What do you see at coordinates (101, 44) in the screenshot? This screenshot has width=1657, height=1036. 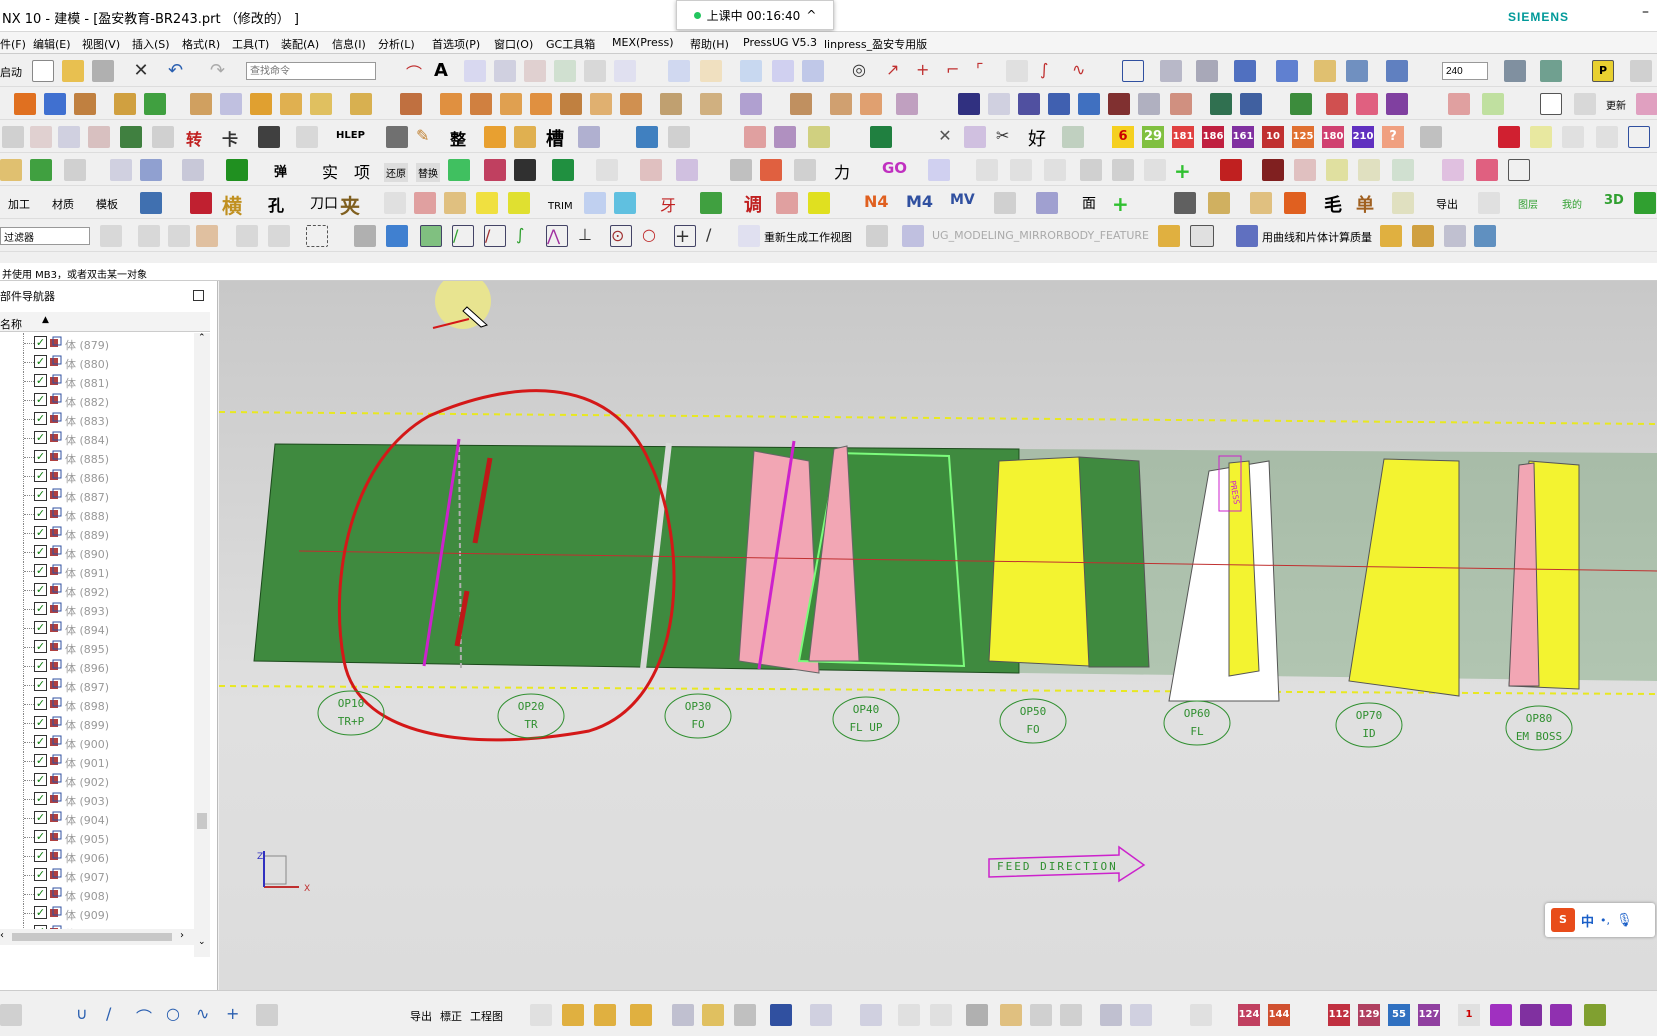 I see `menu-view: 视图(V)` at bounding box center [101, 44].